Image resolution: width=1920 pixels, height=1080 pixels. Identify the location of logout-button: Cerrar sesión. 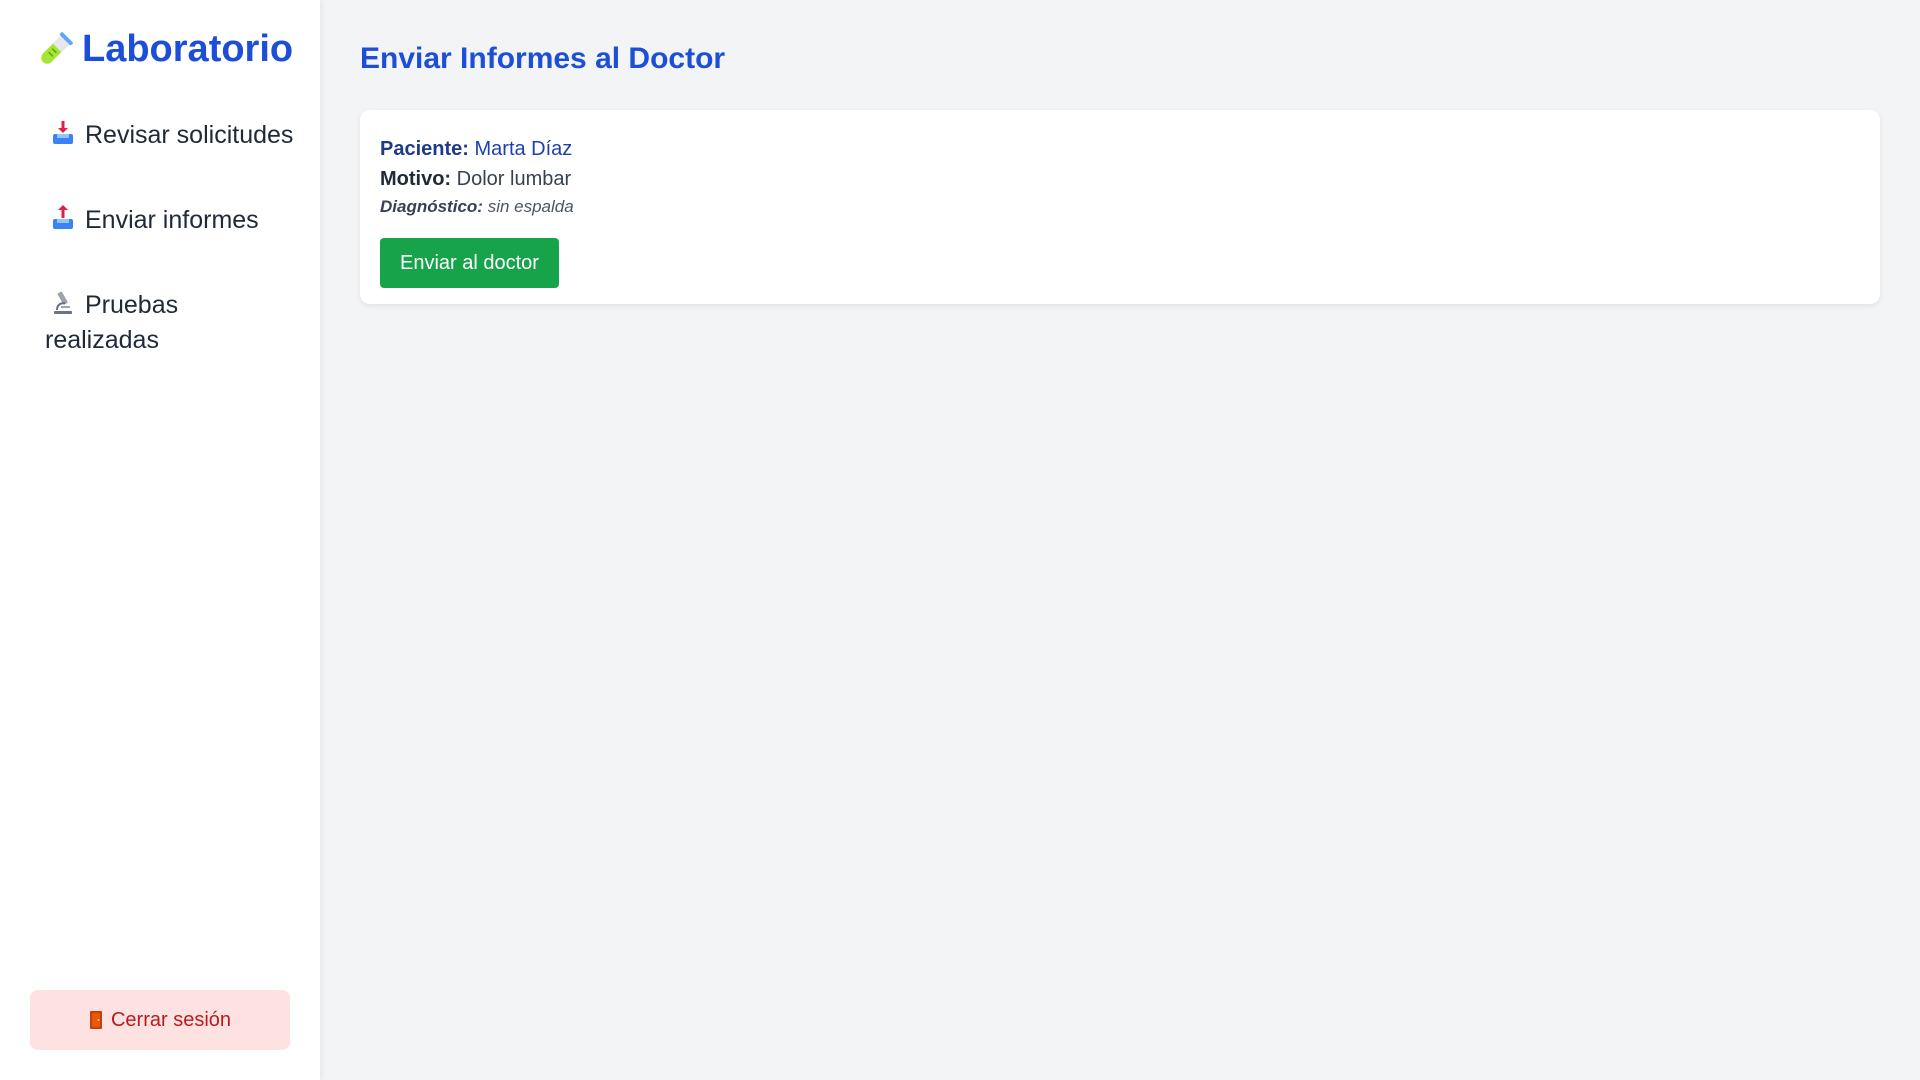
(160, 1020).